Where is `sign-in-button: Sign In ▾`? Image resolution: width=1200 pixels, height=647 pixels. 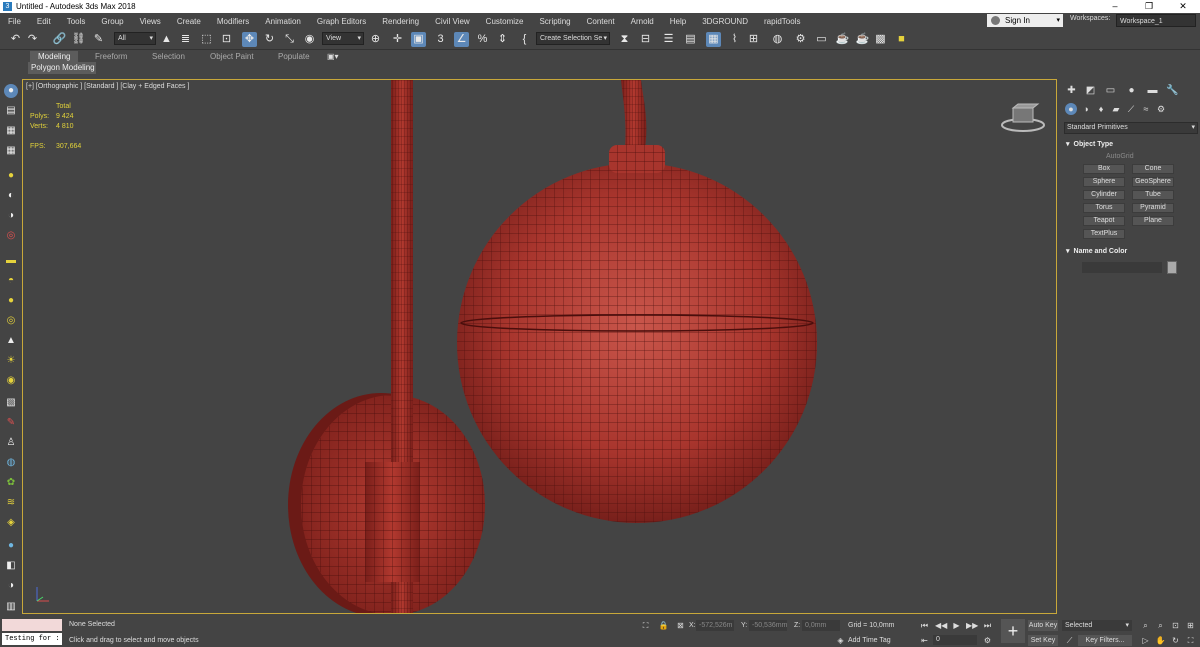 sign-in-button: Sign In ▾ is located at coordinates (1025, 20).